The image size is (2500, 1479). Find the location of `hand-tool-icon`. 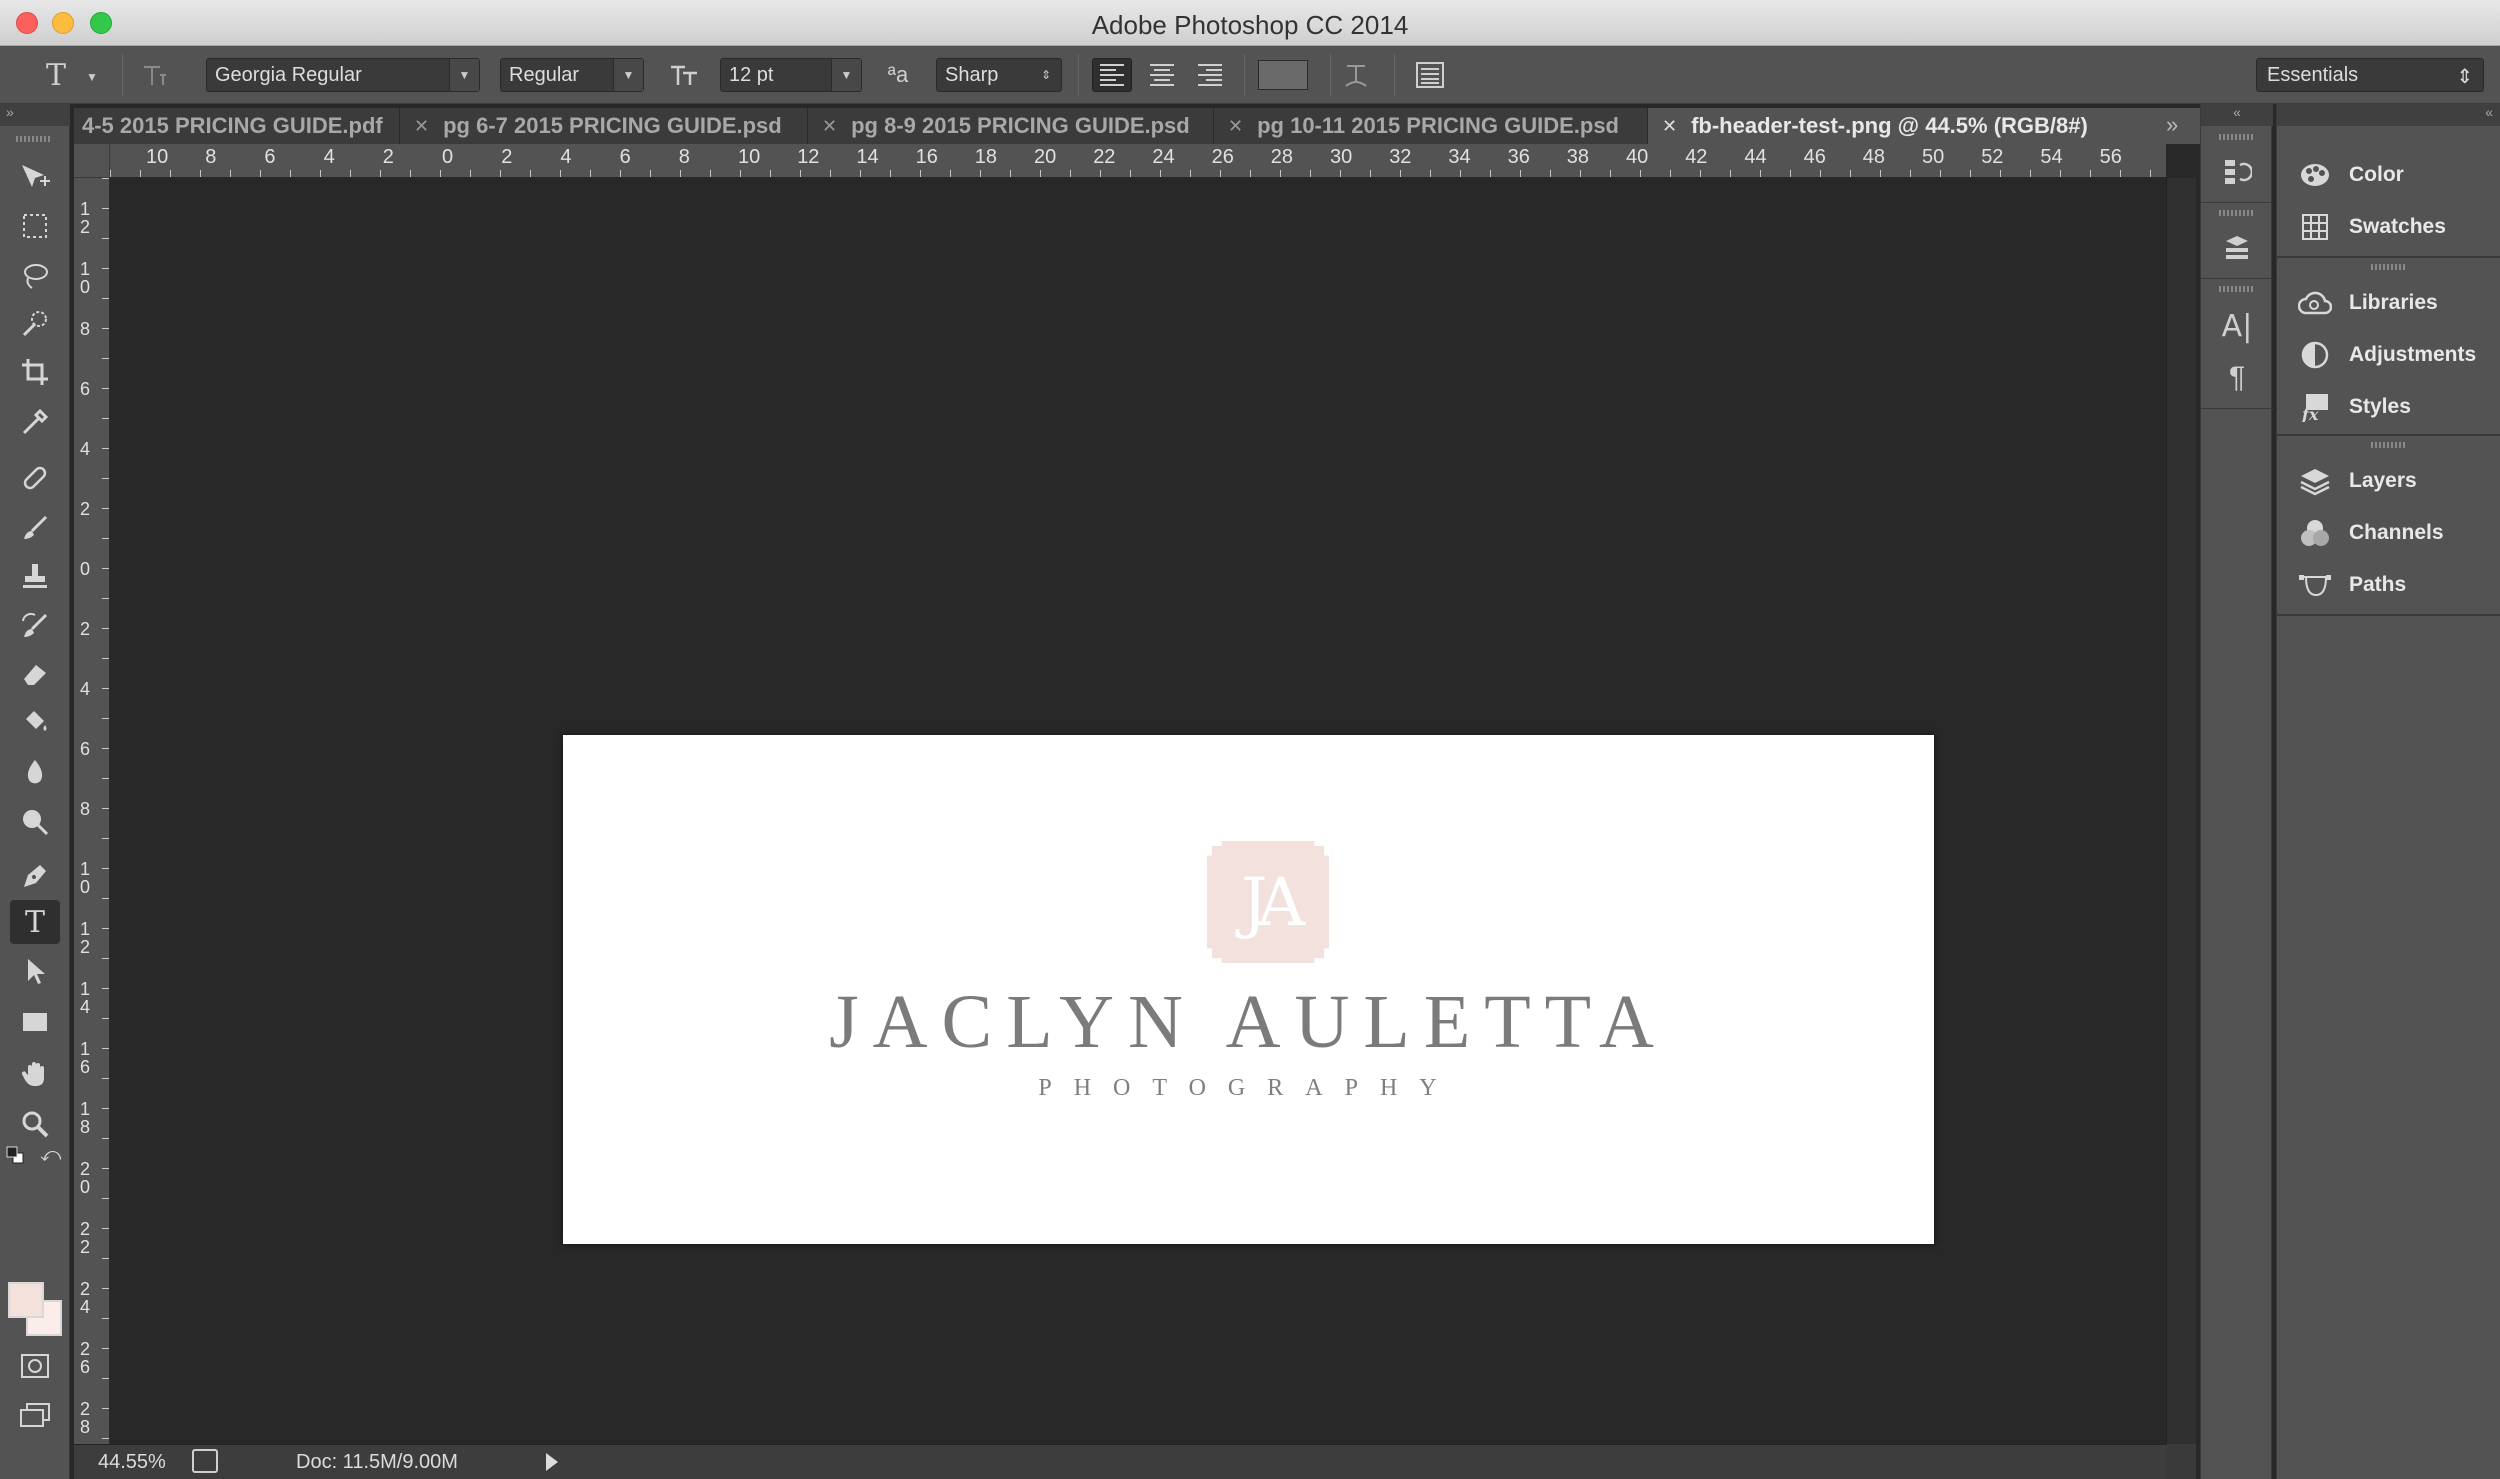

hand-tool-icon is located at coordinates (35, 1074).